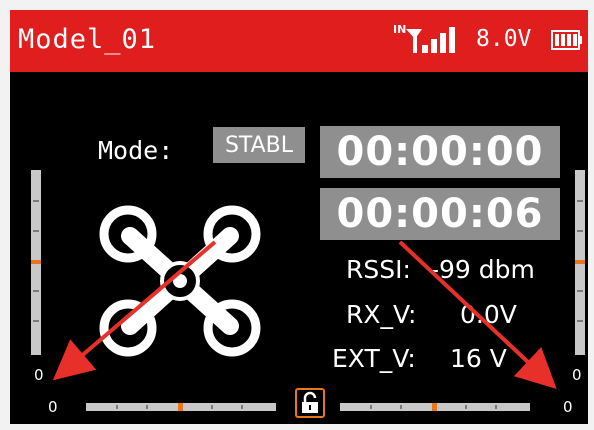 The height and width of the screenshot is (430, 594). What do you see at coordinates (134, 310) in the screenshot?
I see `annotation-arrow-left` at bounding box center [134, 310].